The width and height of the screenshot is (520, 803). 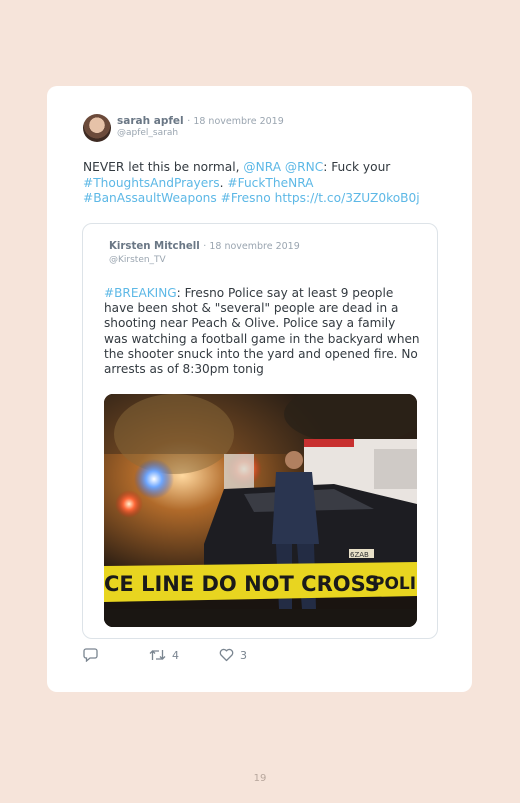 What do you see at coordinates (157, 655) in the screenshot?
I see `retweet-icon` at bounding box center [157, 655].